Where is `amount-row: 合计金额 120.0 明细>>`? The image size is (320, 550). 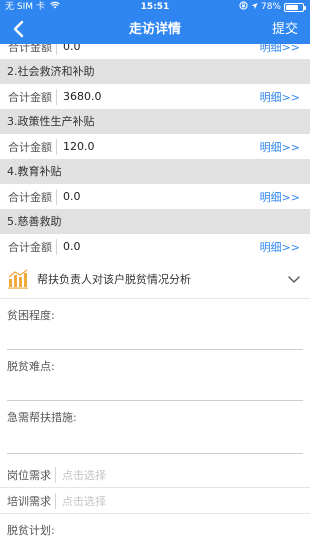
amount-row: 合计金额 120.0 明细>> is located at coordinates (155, 146).